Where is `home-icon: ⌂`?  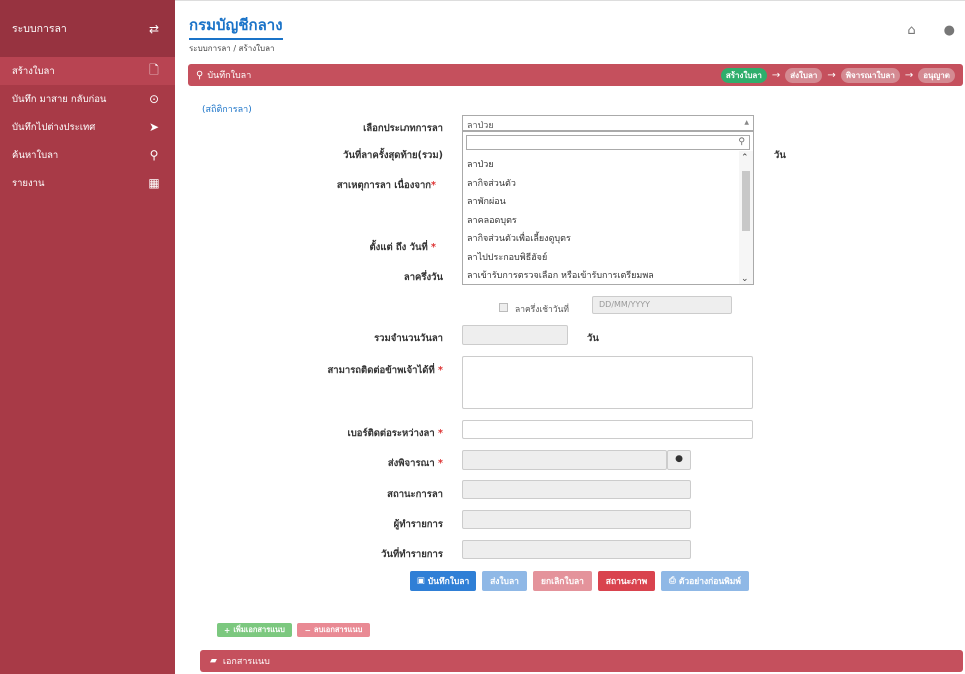
home-icon: ⌂ is located at coordinates (911, 30).